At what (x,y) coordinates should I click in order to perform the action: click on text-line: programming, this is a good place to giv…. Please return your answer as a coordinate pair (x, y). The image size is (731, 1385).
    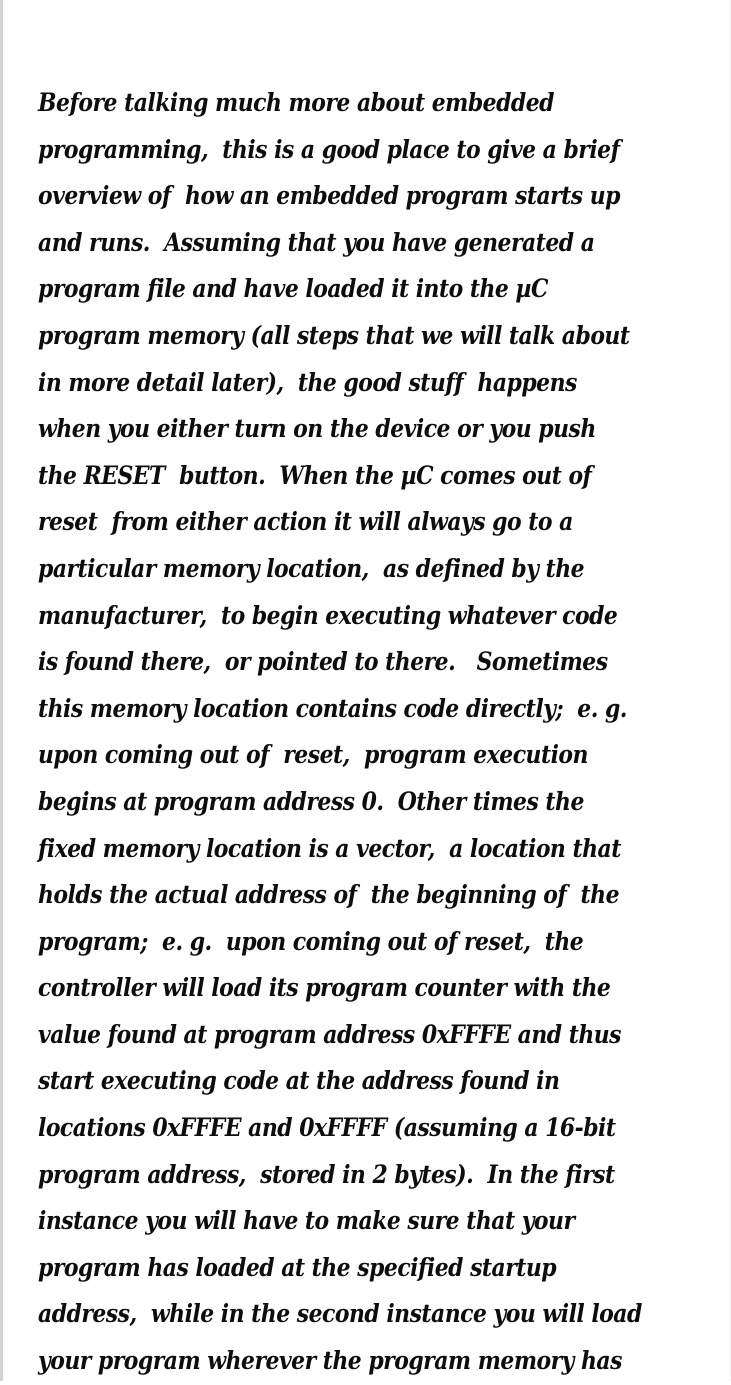
    Looking at the image, I should click on (329, 149).